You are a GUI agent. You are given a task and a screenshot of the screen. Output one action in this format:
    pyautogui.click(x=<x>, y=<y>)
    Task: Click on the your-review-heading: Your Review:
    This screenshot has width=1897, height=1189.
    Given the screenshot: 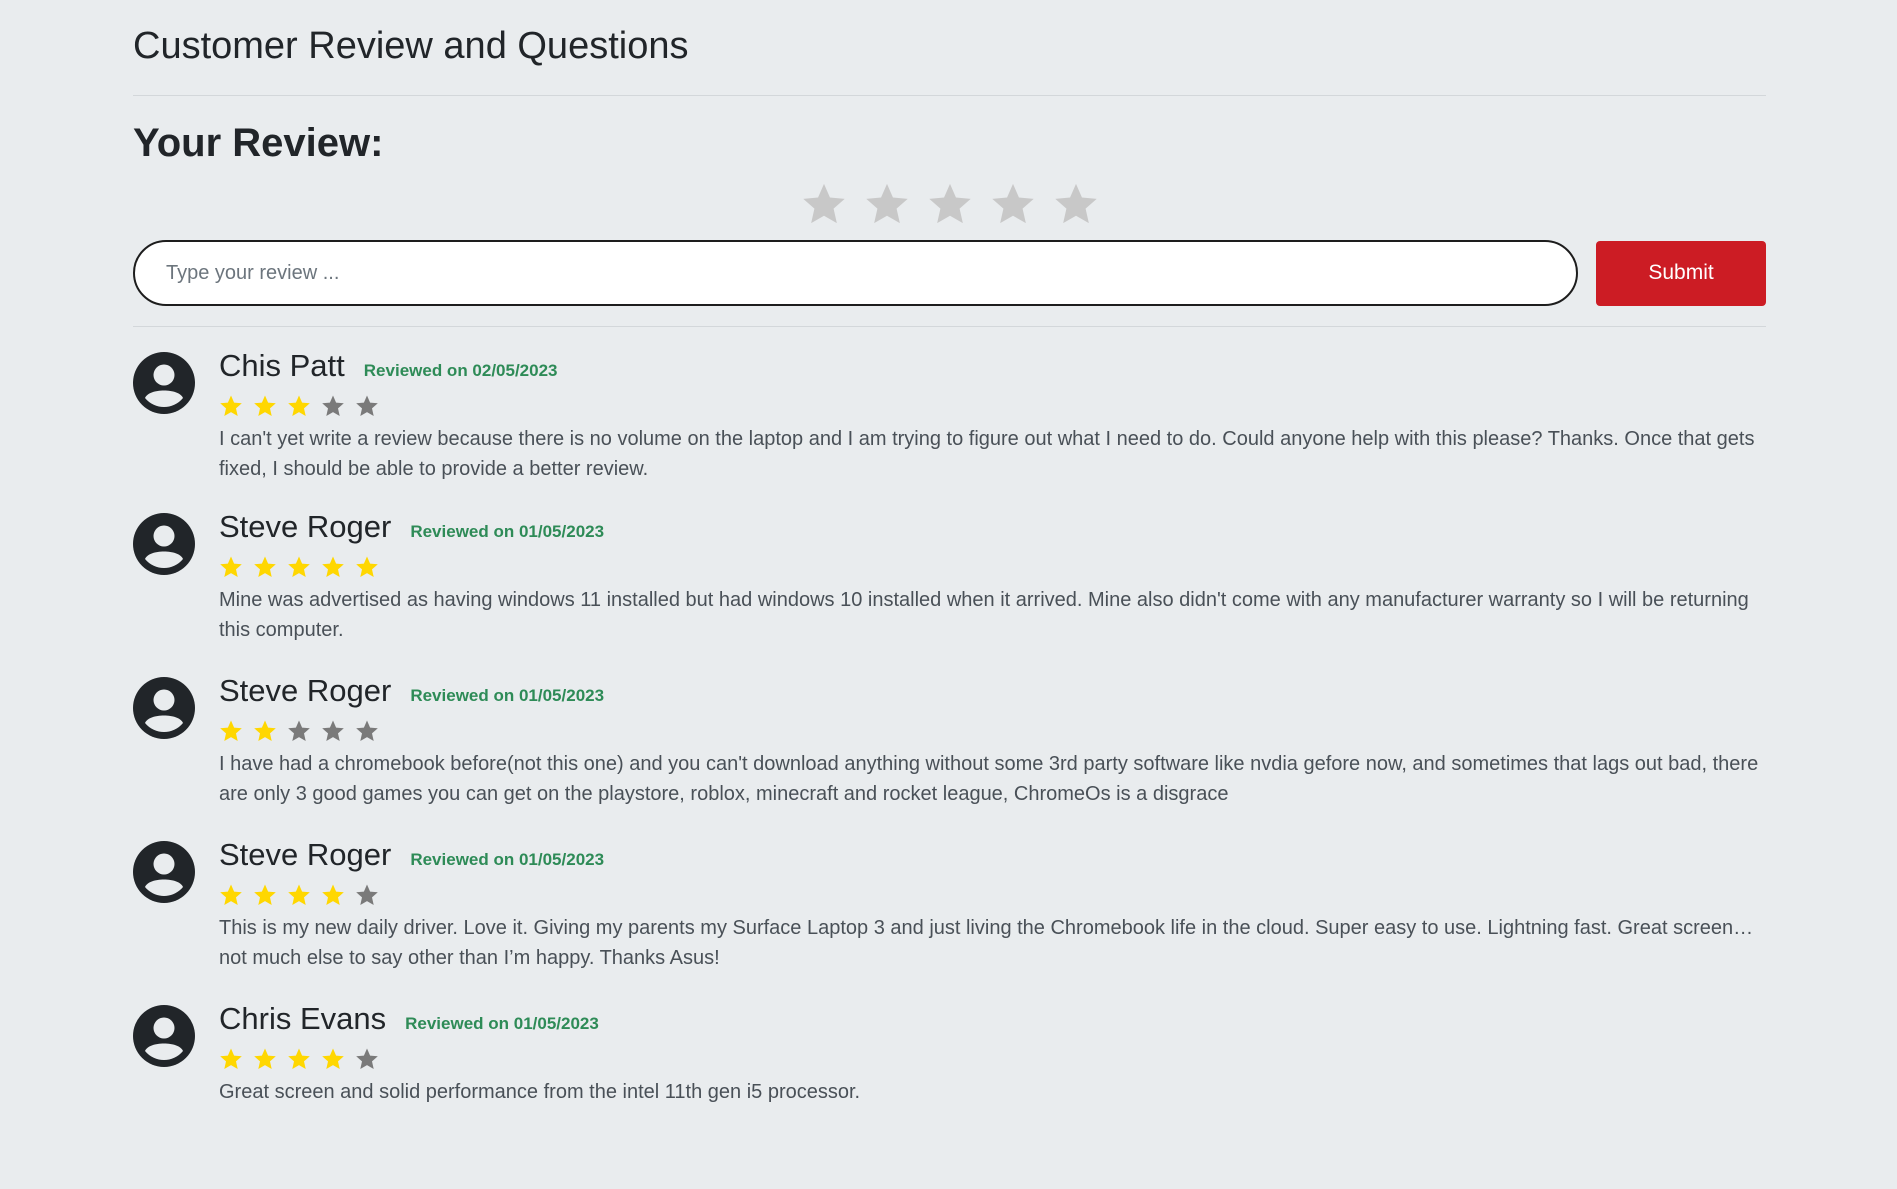 What is the action you would take?
    pyautogui.click(x=258, y=143)
    